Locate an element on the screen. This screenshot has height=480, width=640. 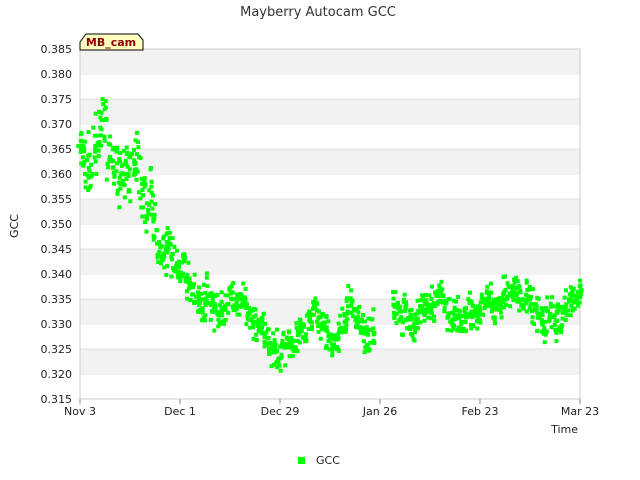
y-tick-label: 0.380 is located at coordinates (57, 74).